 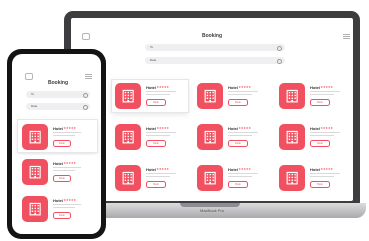 I want to click on laptop-notch, so click(x=210, y=205).